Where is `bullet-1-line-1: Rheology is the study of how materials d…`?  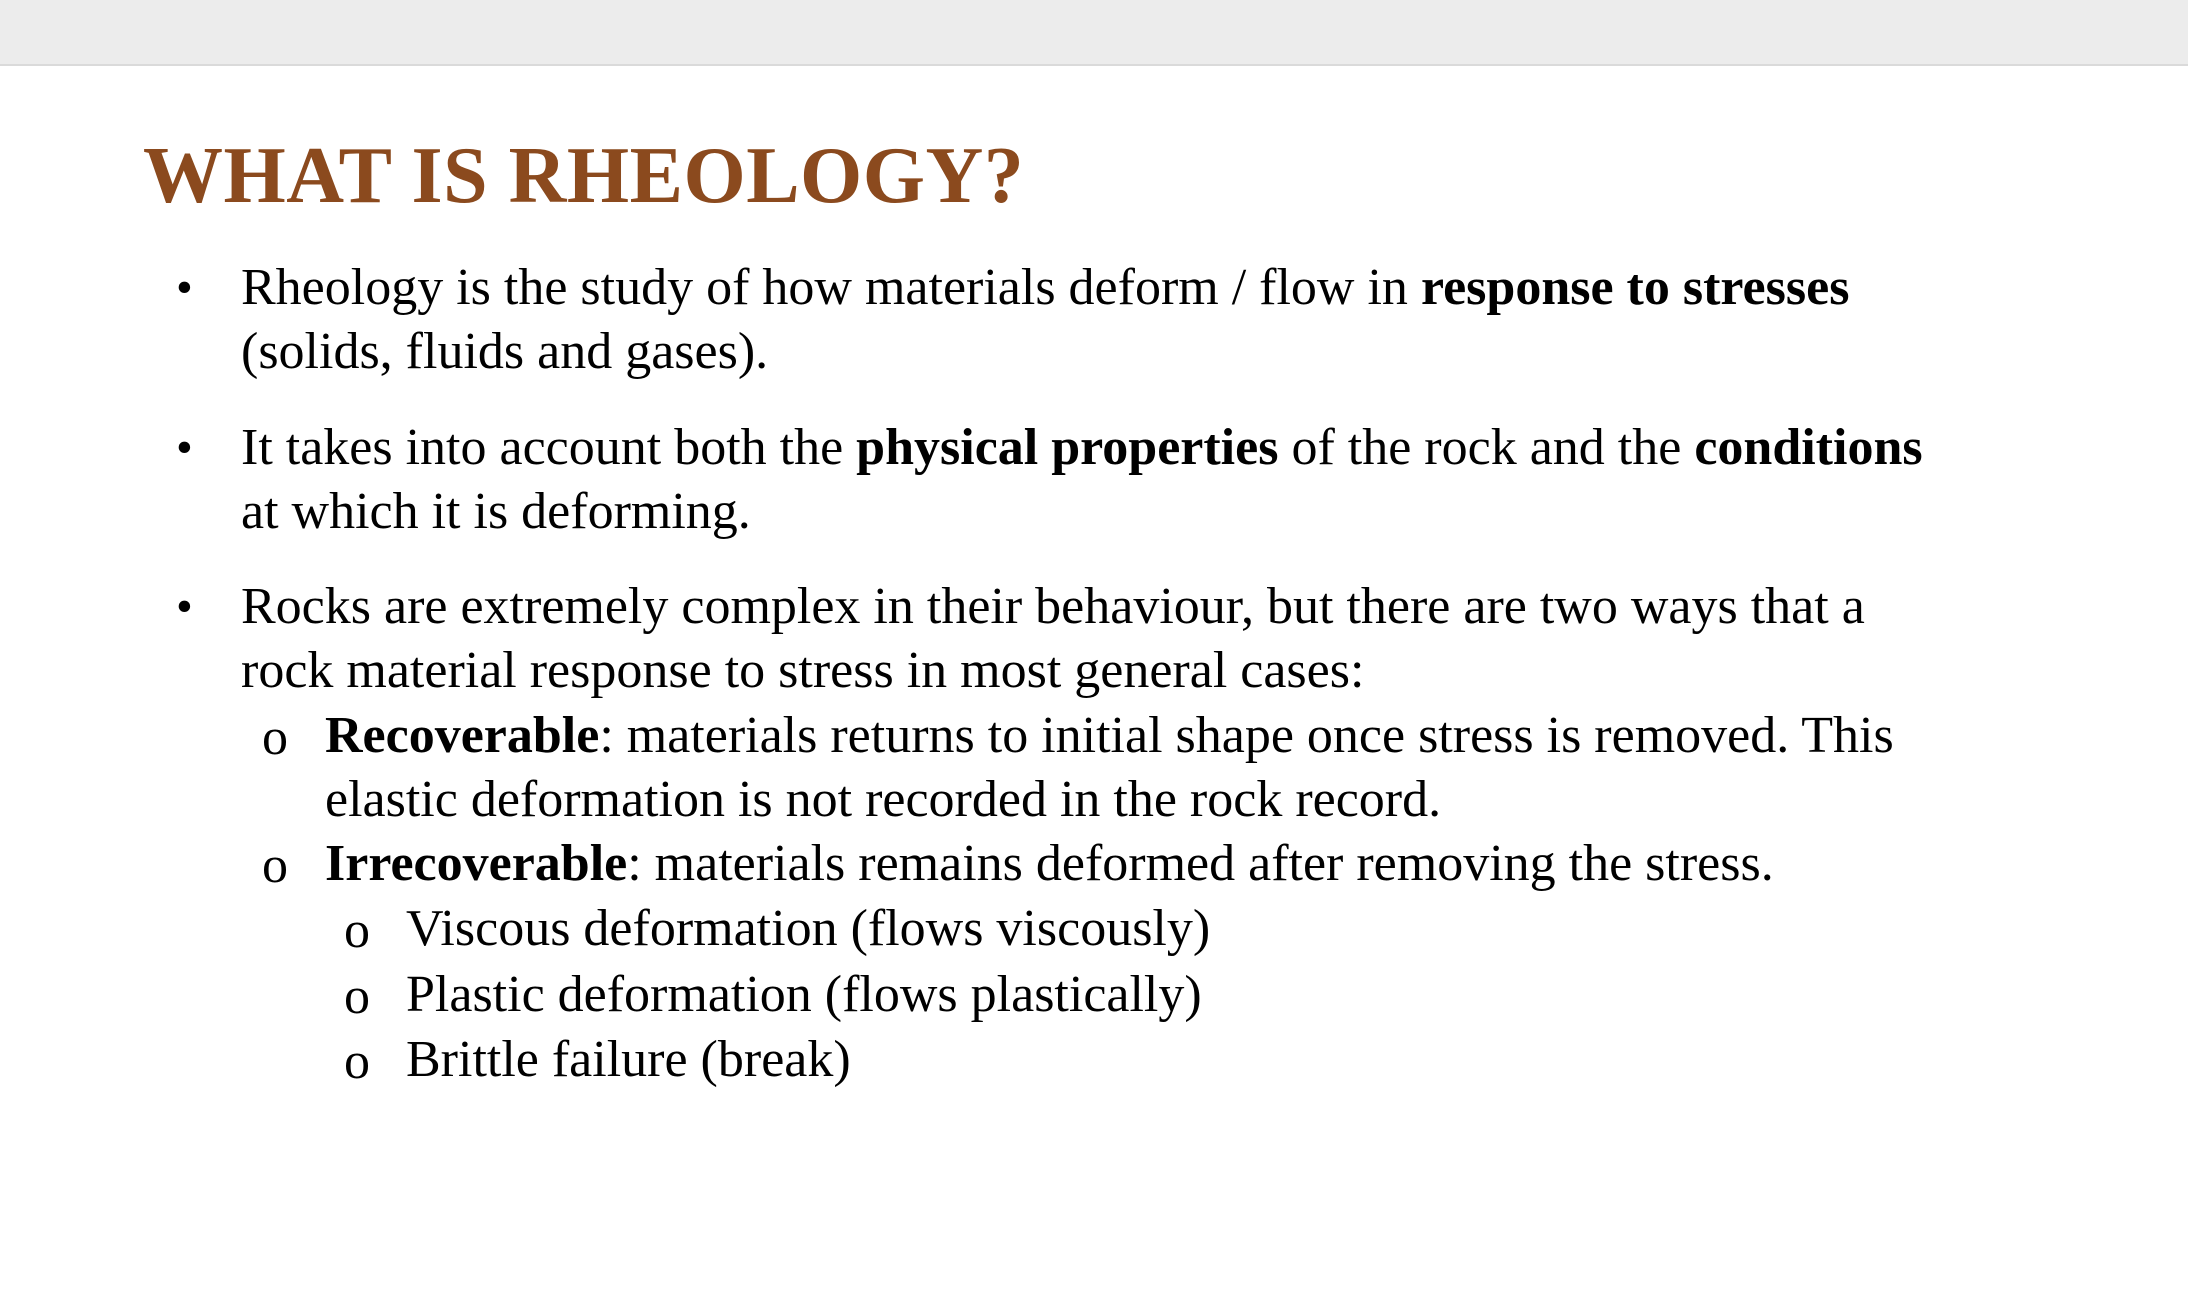
bullet-1-line-1: Rheology is the study of how materials d… is located at coordinates (1045, 288).